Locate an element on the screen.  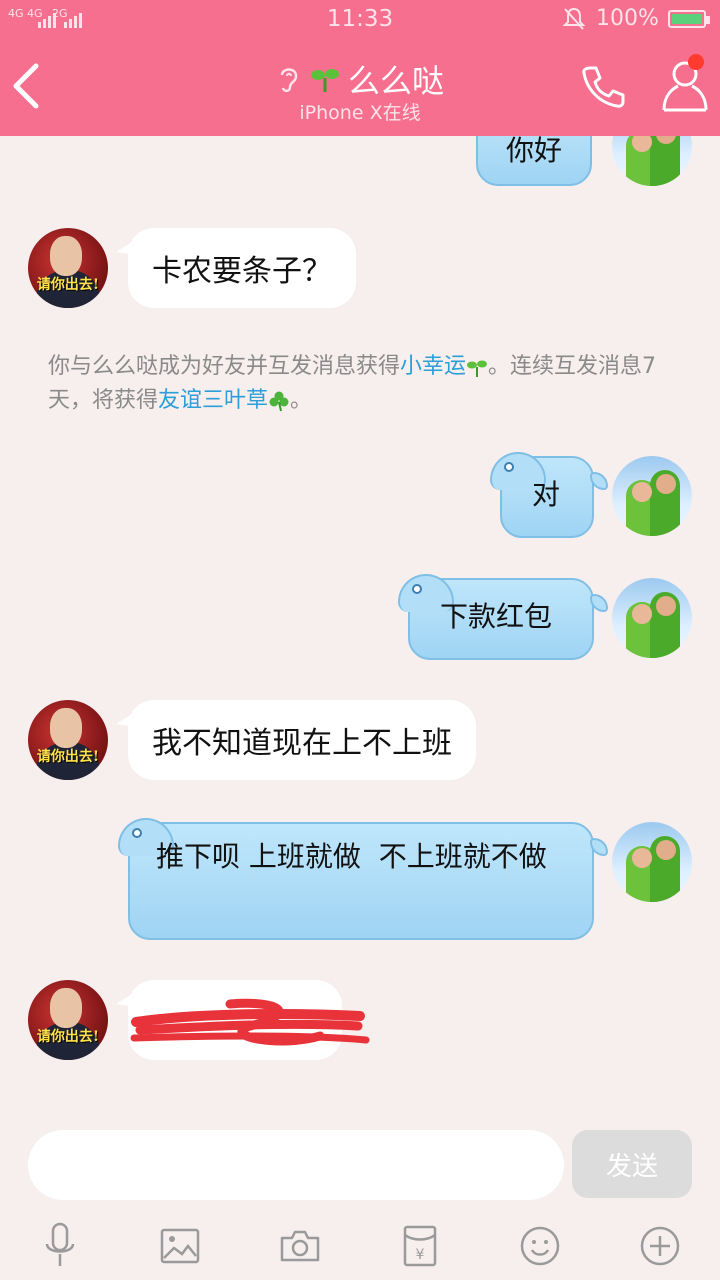
red-packet-button: ¥ is located at coordinates (420, 1246).